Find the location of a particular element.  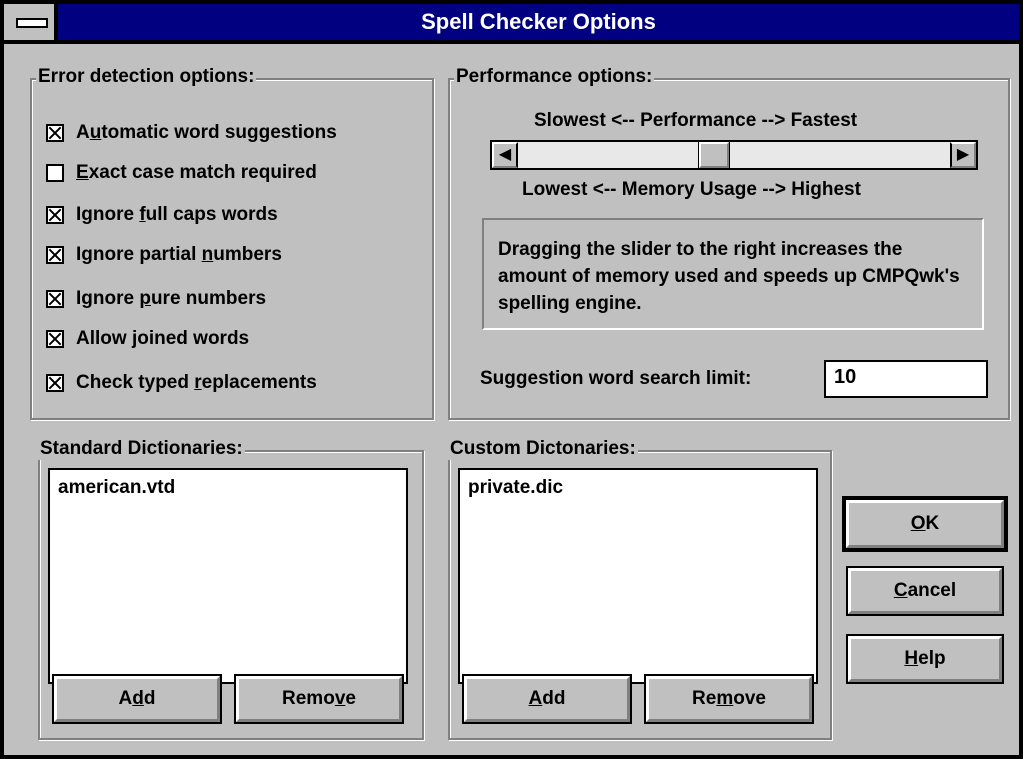

system-menu-button is located at coordinates (31, 22).